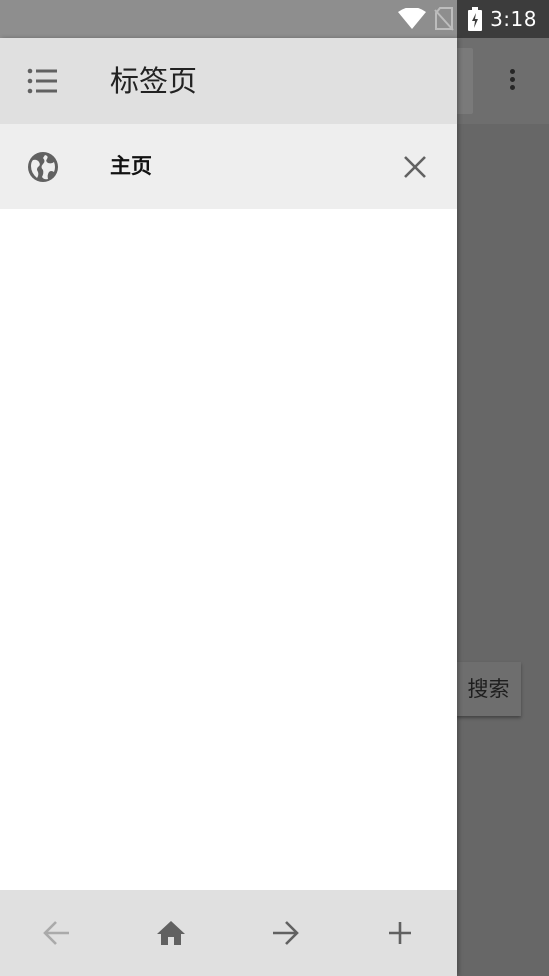 Image resolution: width=549 pixels, height=976 pixels. Describe the element at coordinates (42, 81) in the screenshot. I see `list-icon` at that location.